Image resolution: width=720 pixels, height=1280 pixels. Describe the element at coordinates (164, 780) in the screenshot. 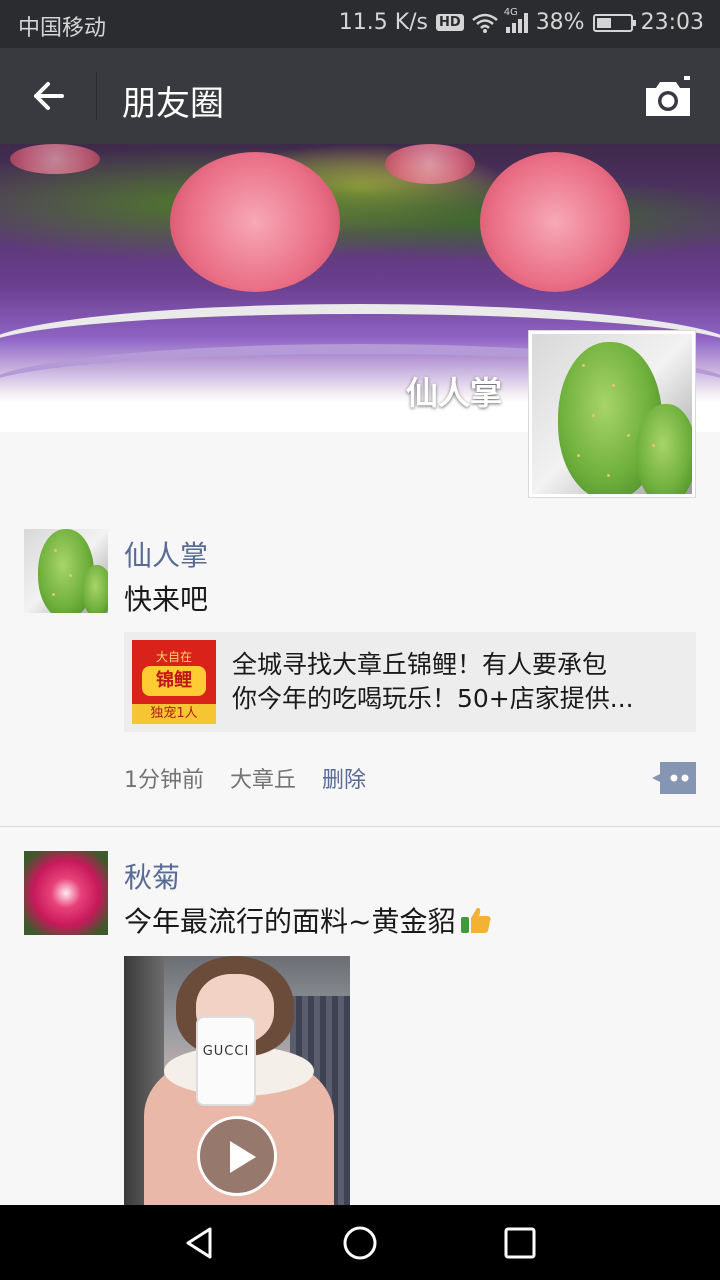

I see `post-time: 1分钟前` at that location.